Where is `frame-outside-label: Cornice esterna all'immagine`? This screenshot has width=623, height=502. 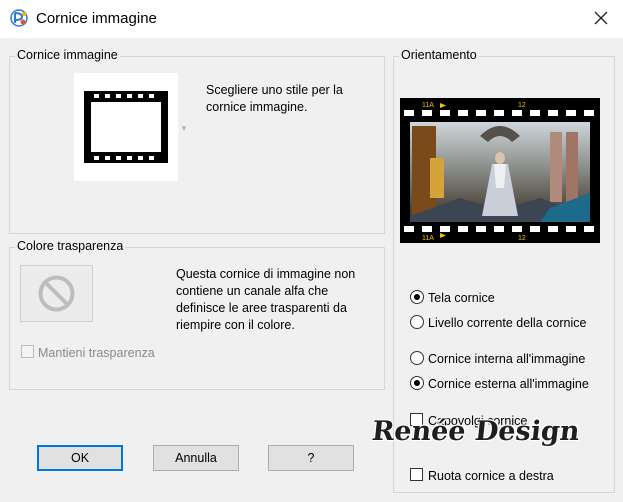 frame-outside-label: Cornice esterna all'immagine is located at coordinates (508, 384).